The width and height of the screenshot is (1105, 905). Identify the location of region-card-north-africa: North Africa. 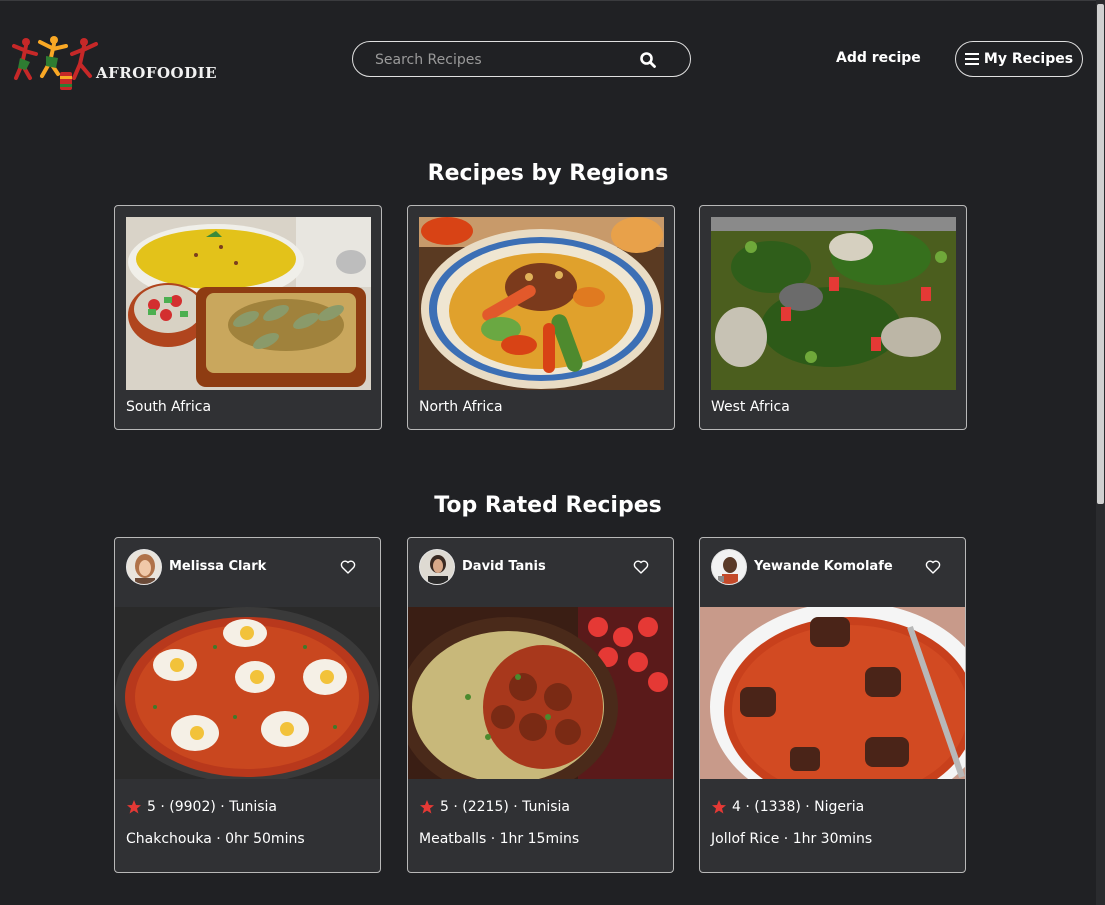
(541, 317).